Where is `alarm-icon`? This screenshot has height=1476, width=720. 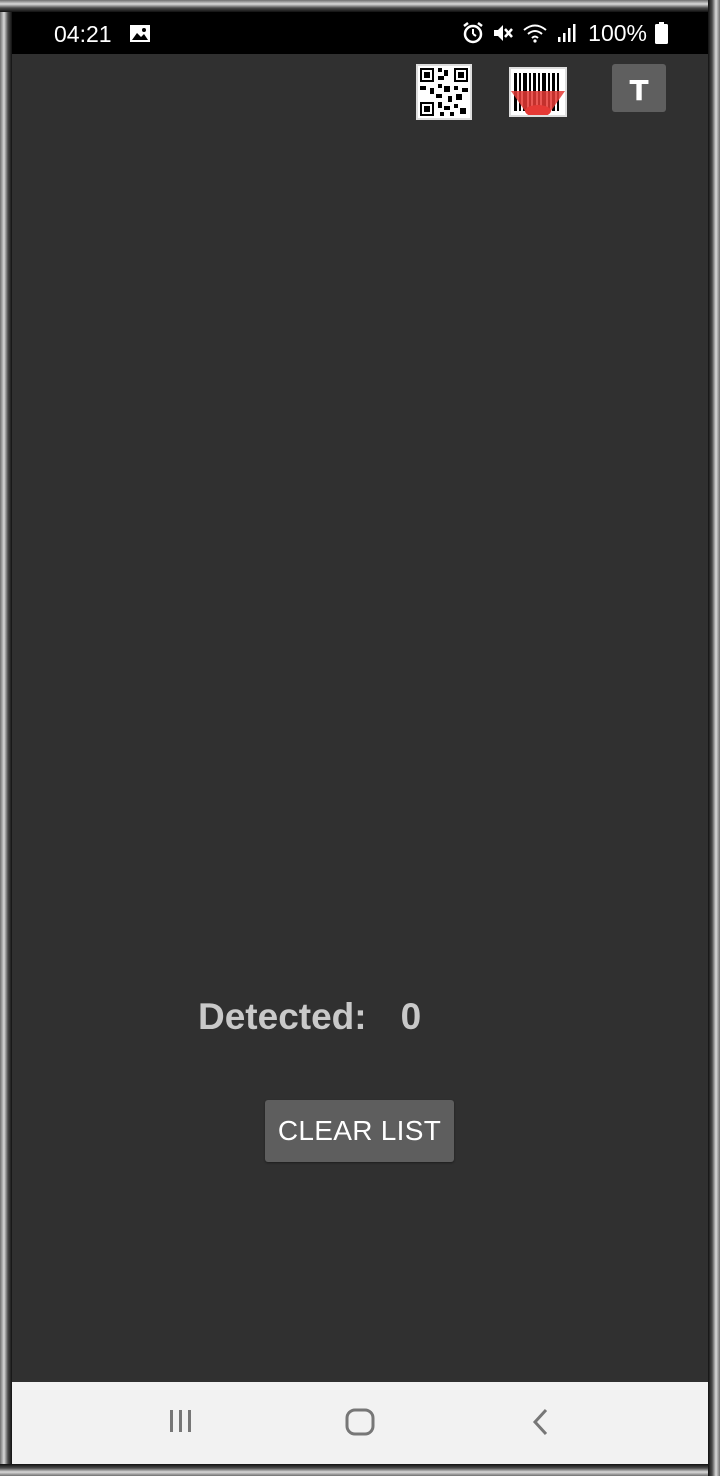
alarm-icon is located at coordinates (473, 33).